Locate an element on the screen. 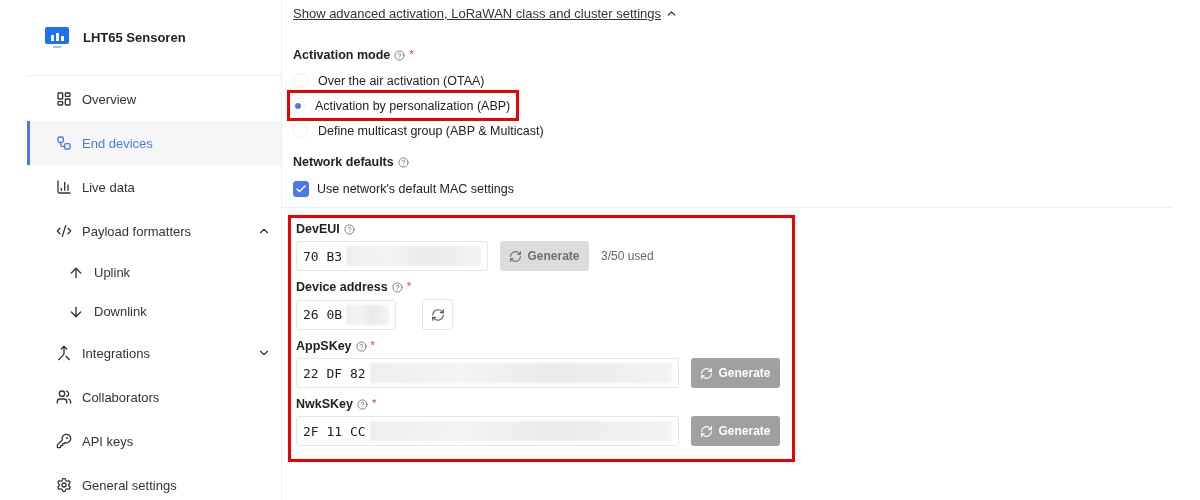 This screenshot has width=1200, height=500. input-field: 26 0B is located at coordinates (346, 314).